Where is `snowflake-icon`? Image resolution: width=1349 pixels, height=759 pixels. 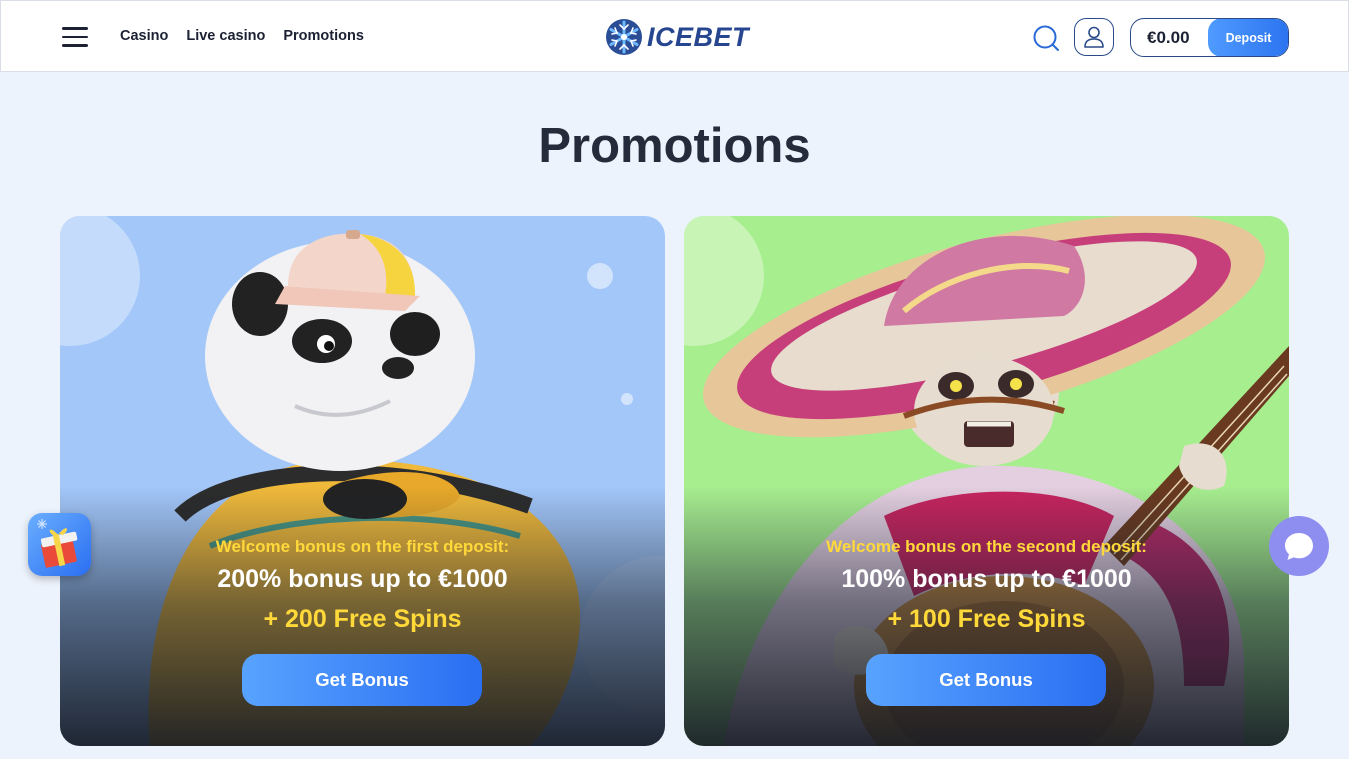
snowflake-icon is located at coordinates (624, 37).